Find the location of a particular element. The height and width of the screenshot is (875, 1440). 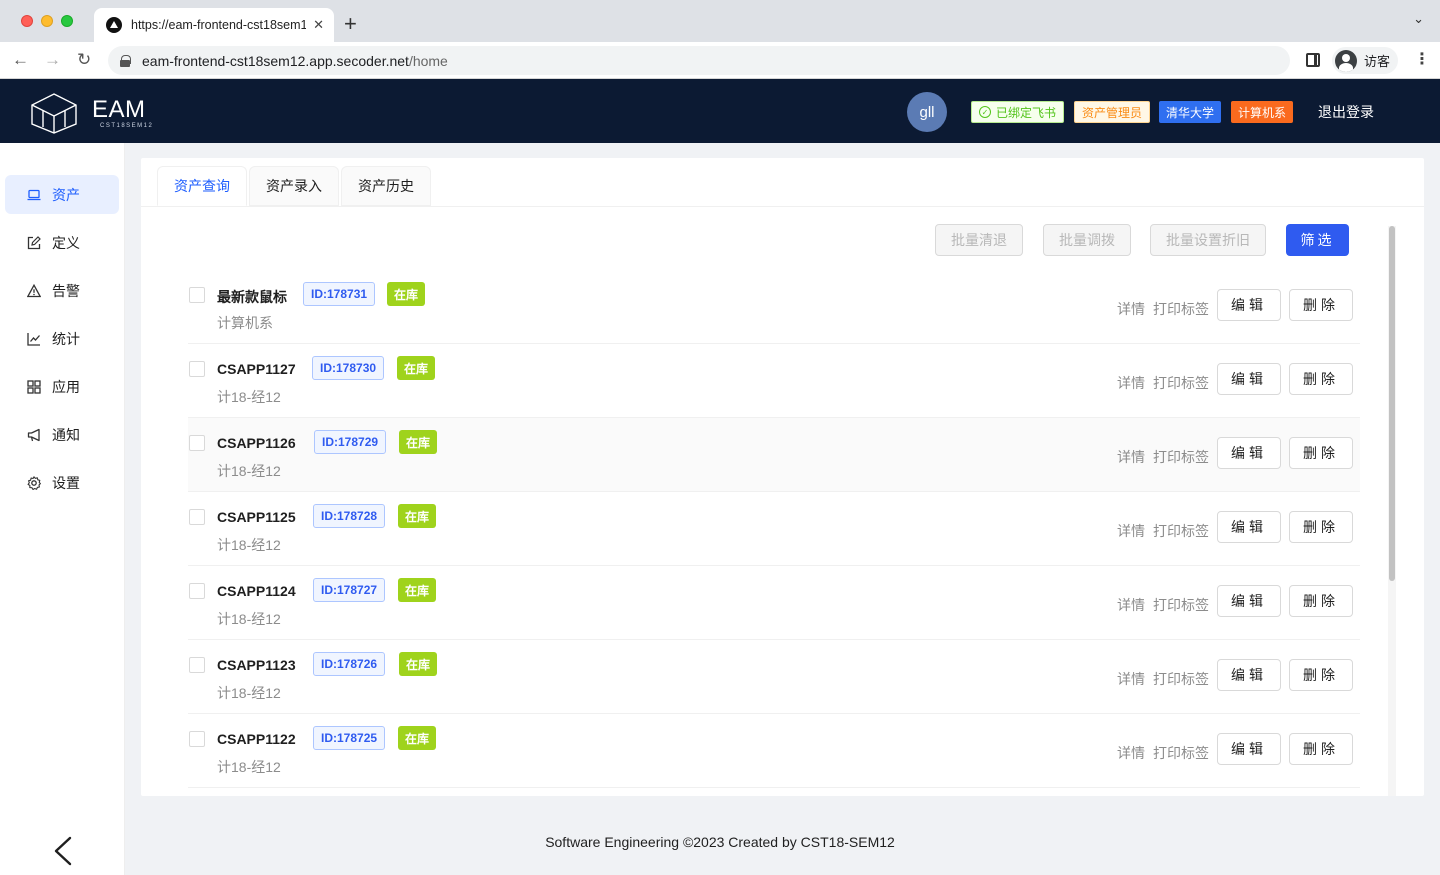

tab-asset-entry: 资产录入 is located at coordinates (294, 186).